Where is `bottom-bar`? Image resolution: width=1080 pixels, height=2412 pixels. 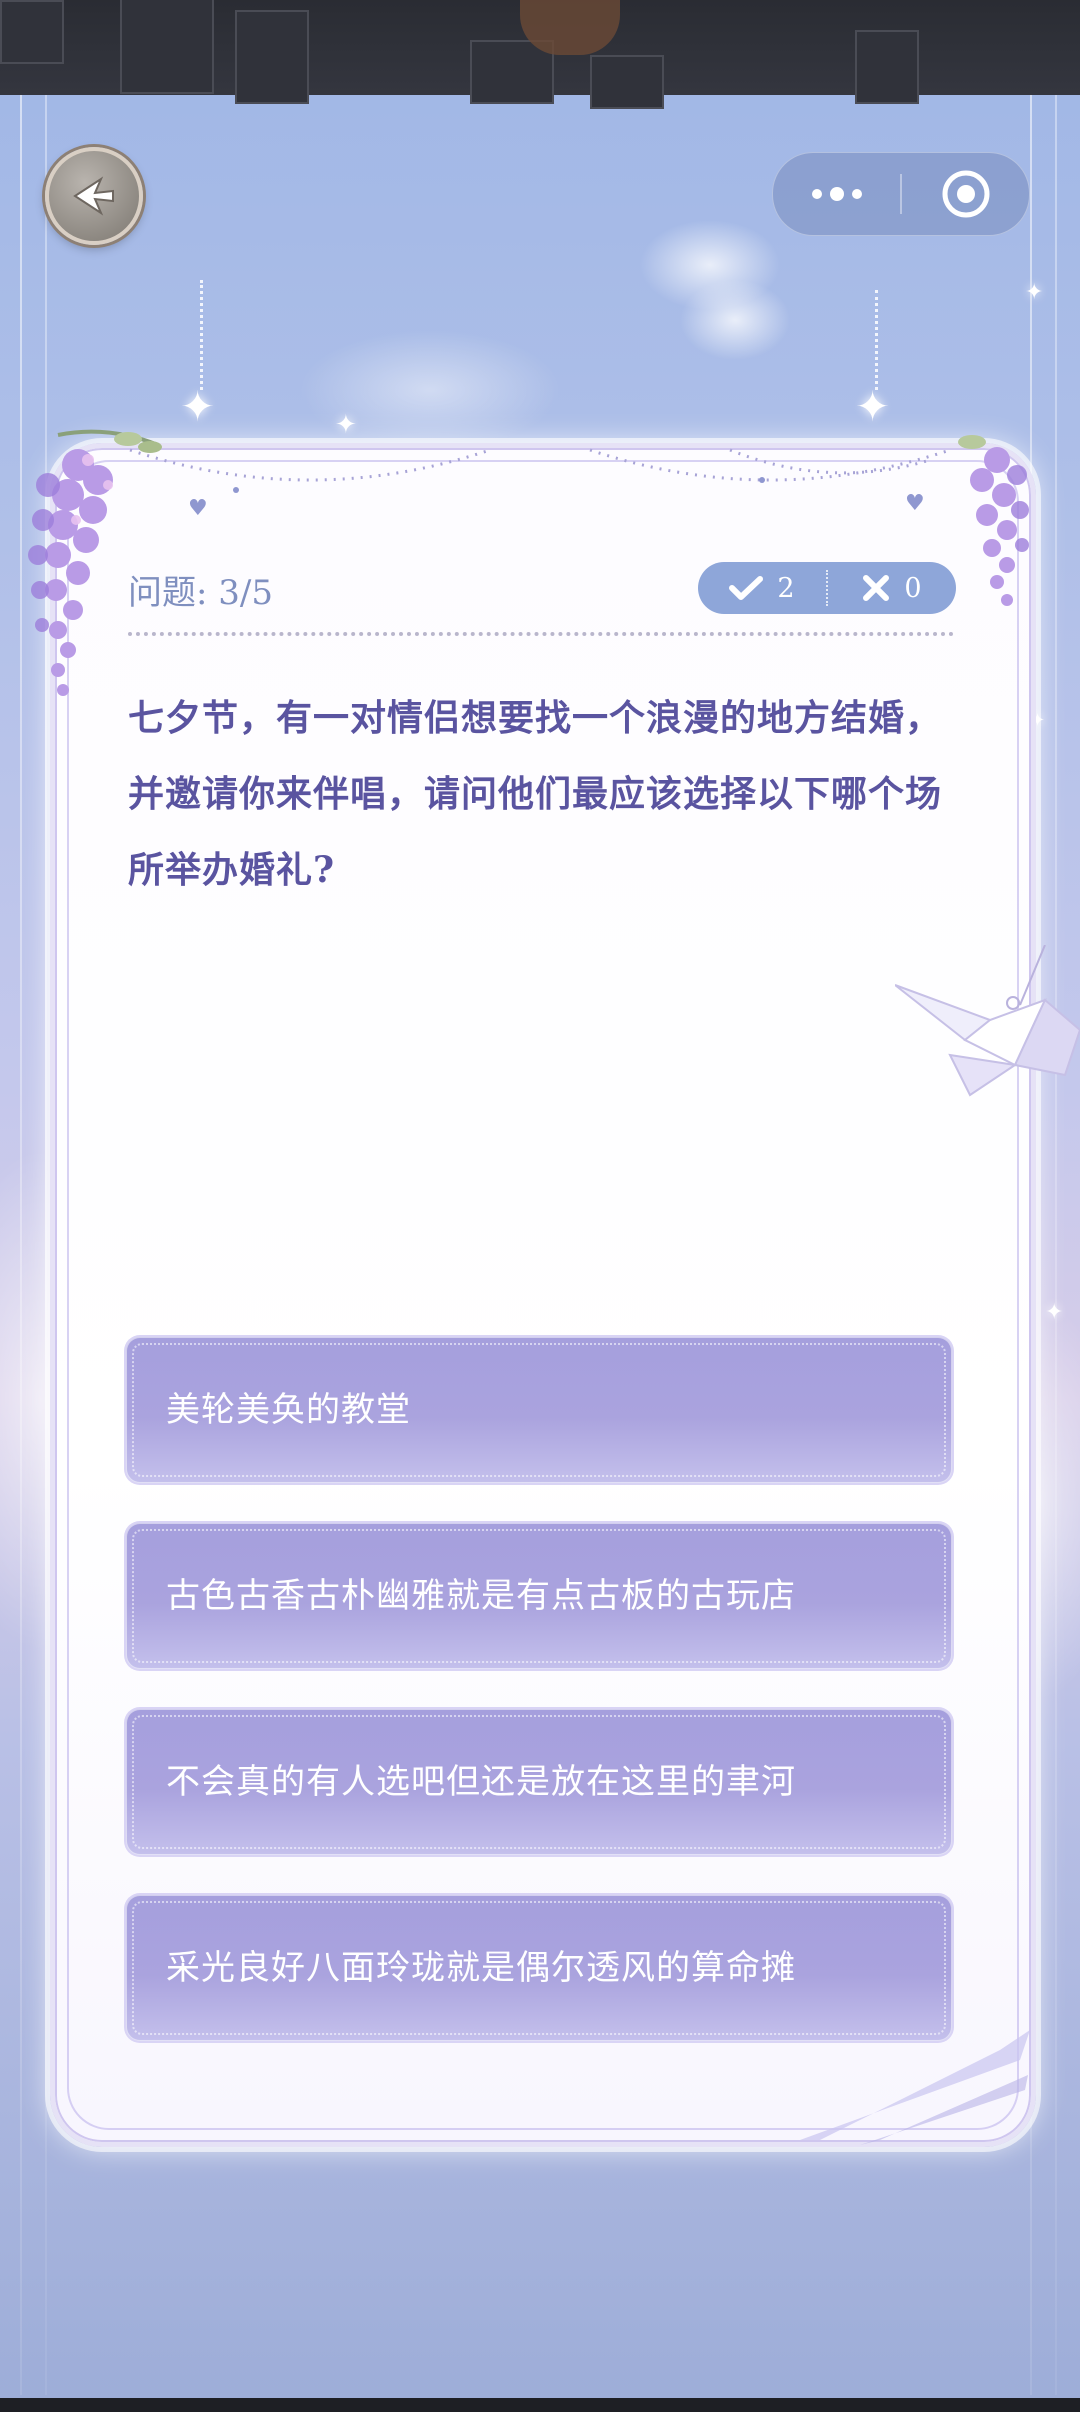
bottom-bar is located at coordinates (540, 2405).